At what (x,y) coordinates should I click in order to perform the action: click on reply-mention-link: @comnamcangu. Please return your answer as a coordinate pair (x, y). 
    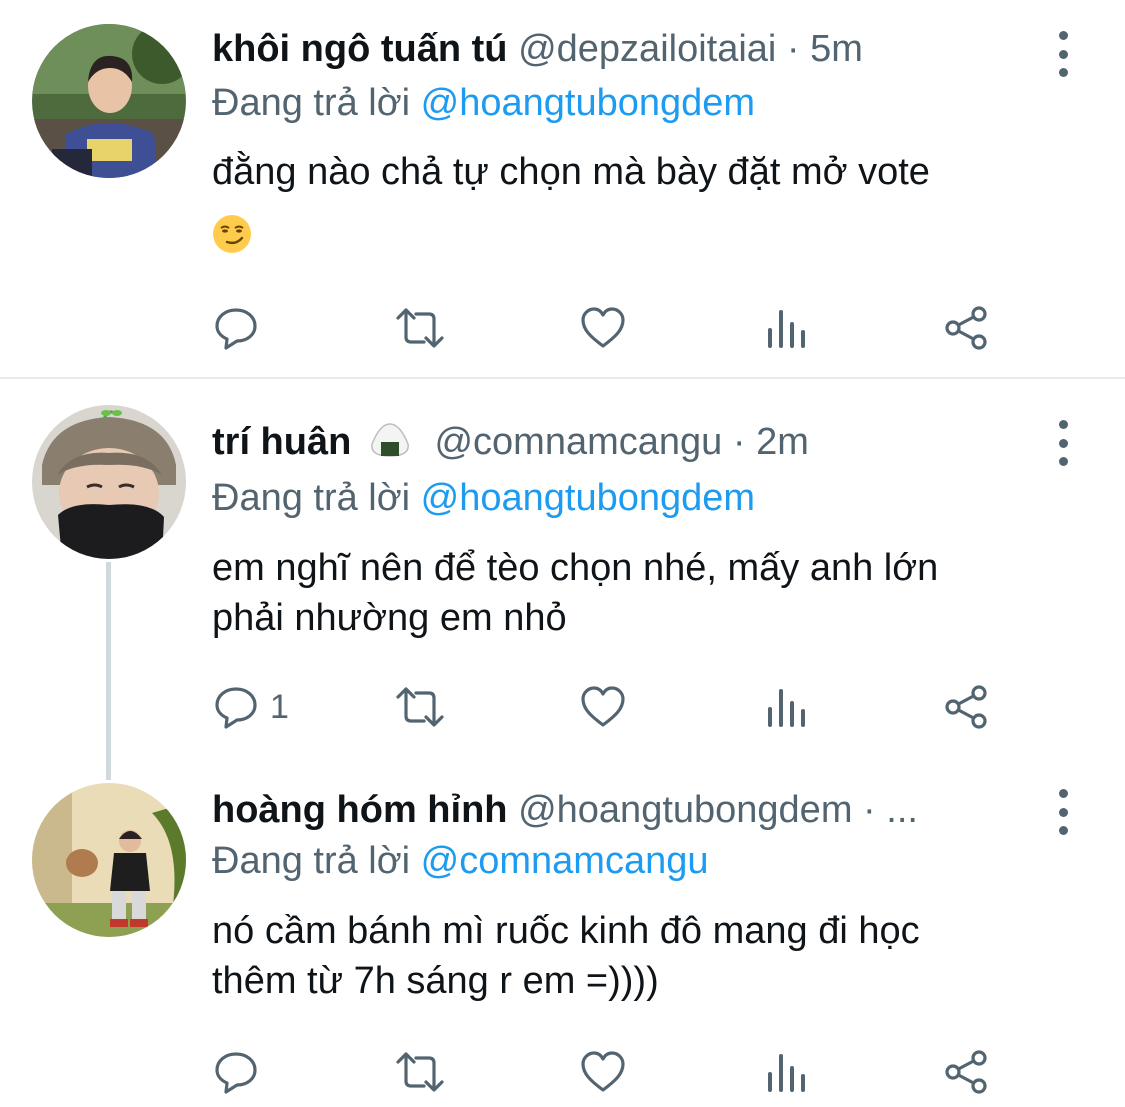
    Looking at the image, I should click on (565, 861).